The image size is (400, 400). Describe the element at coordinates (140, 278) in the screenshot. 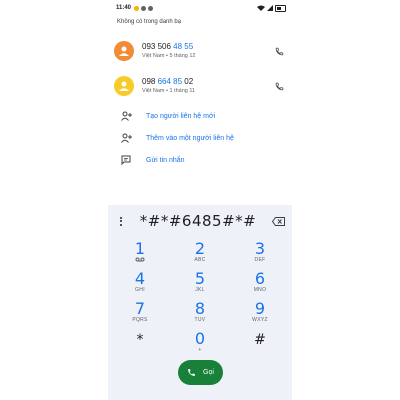

I see `key-digit: 4` at that location.